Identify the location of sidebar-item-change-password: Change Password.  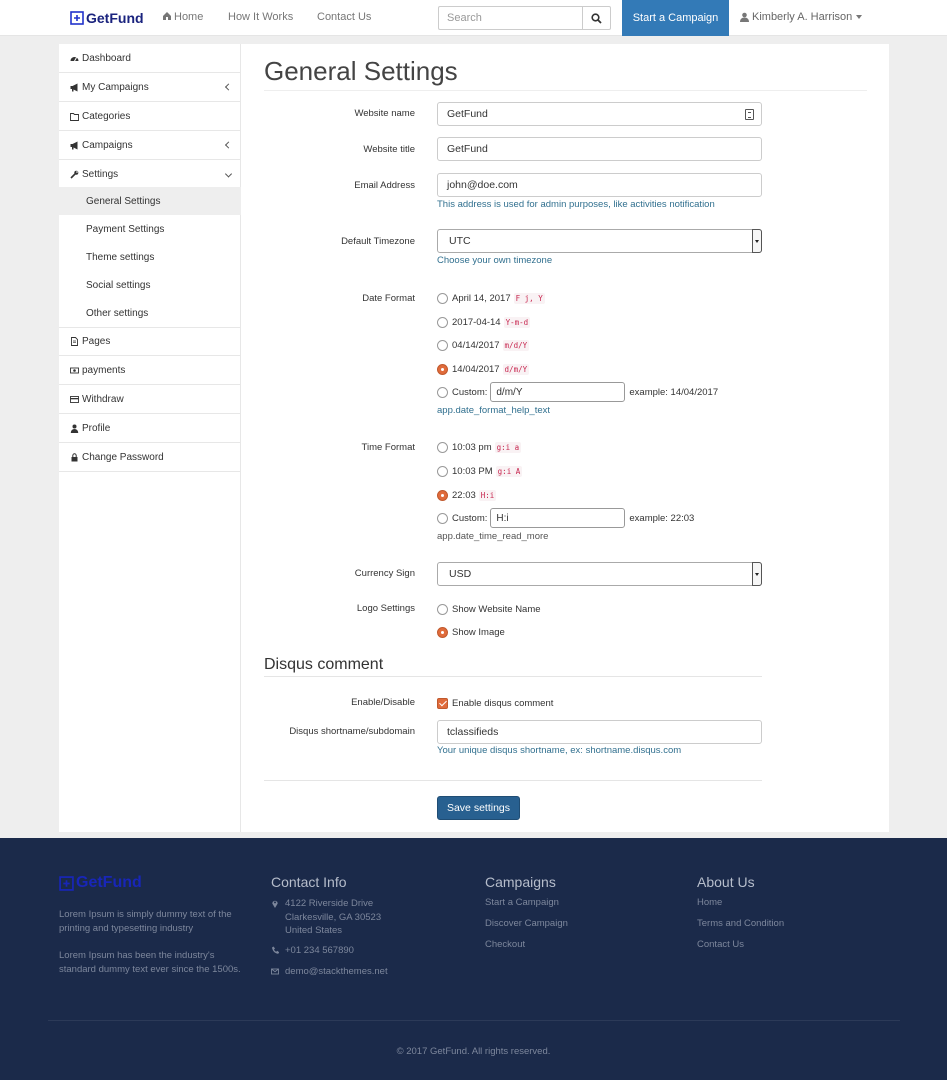
(150, 457).